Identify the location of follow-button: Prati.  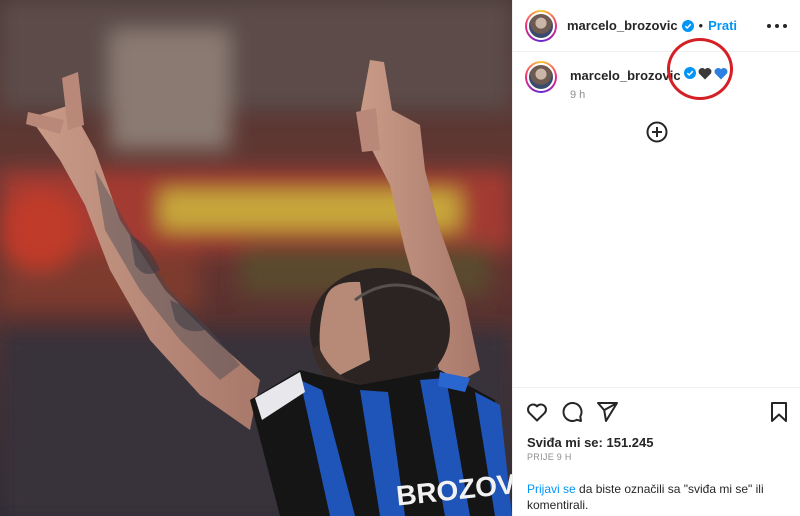
(722, 25).